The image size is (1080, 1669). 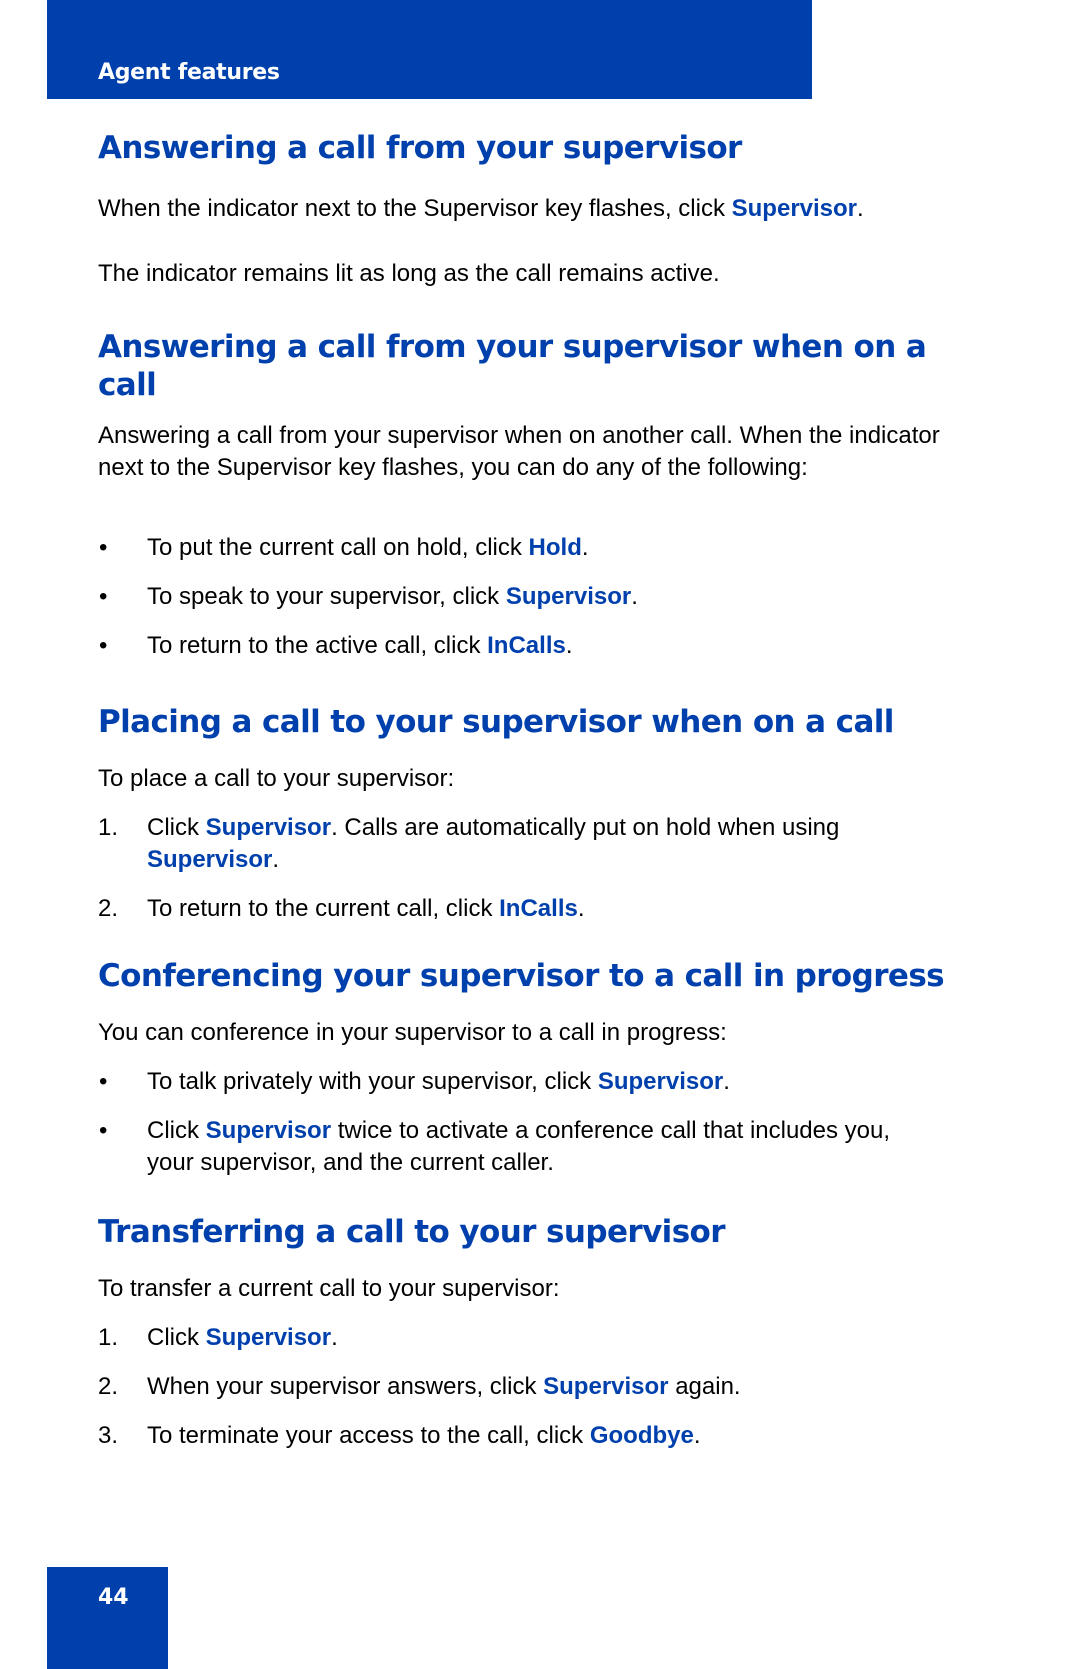 What do you see at coordinates (641, 1435) in the screenshot?
I see `keyword-goodbye: Goodbye` at bounding box center [641, 1435].